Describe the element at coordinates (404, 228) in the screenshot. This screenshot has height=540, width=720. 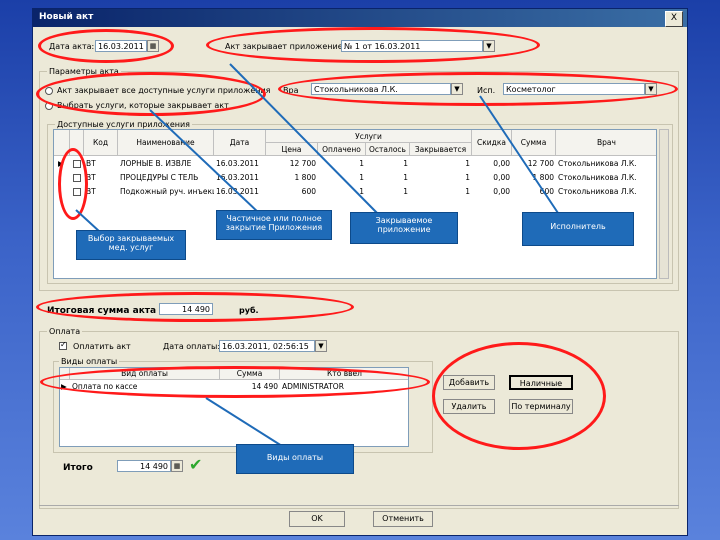
I see `callout-closed-app: Закрываемое приложение` at that location.